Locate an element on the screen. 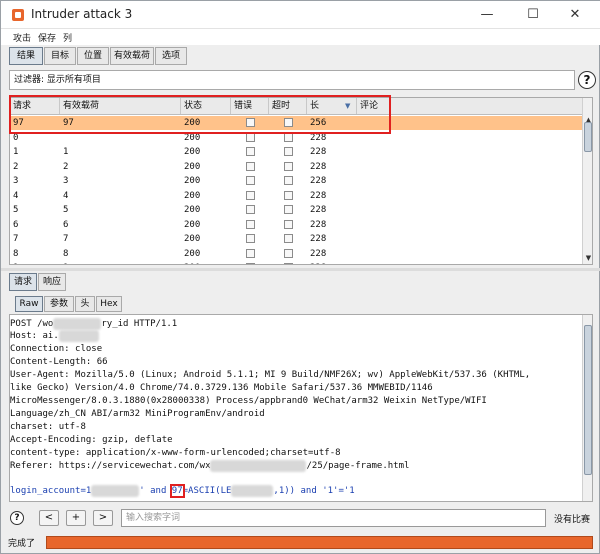  header-line: Content-Length: 66 is located at coordinates (59, 362).